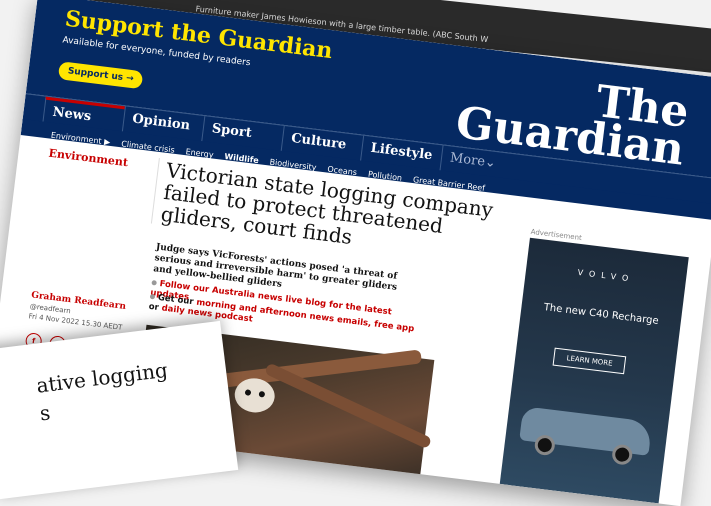  Describe the element at coordinates (199, 153) in the screenshot. I see `subnav-energy: Energy` at that location.